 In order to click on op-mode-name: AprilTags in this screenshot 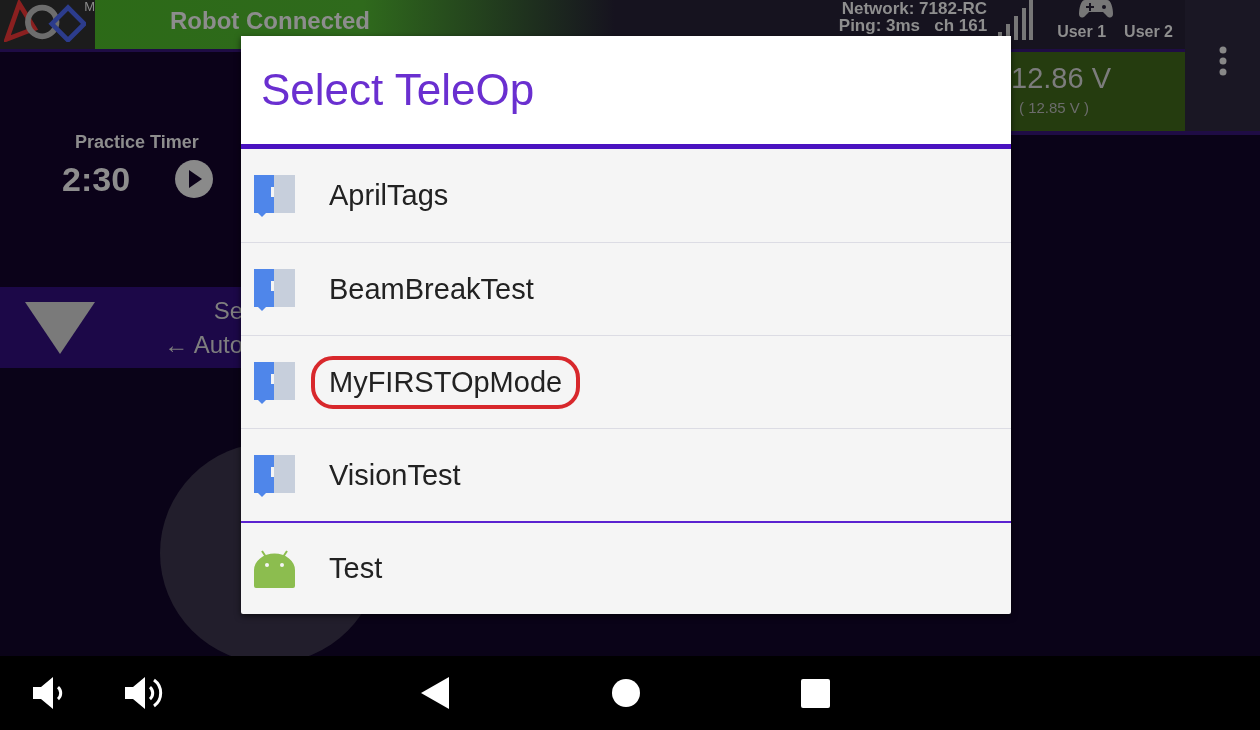, I will do `click(389, 195)`.